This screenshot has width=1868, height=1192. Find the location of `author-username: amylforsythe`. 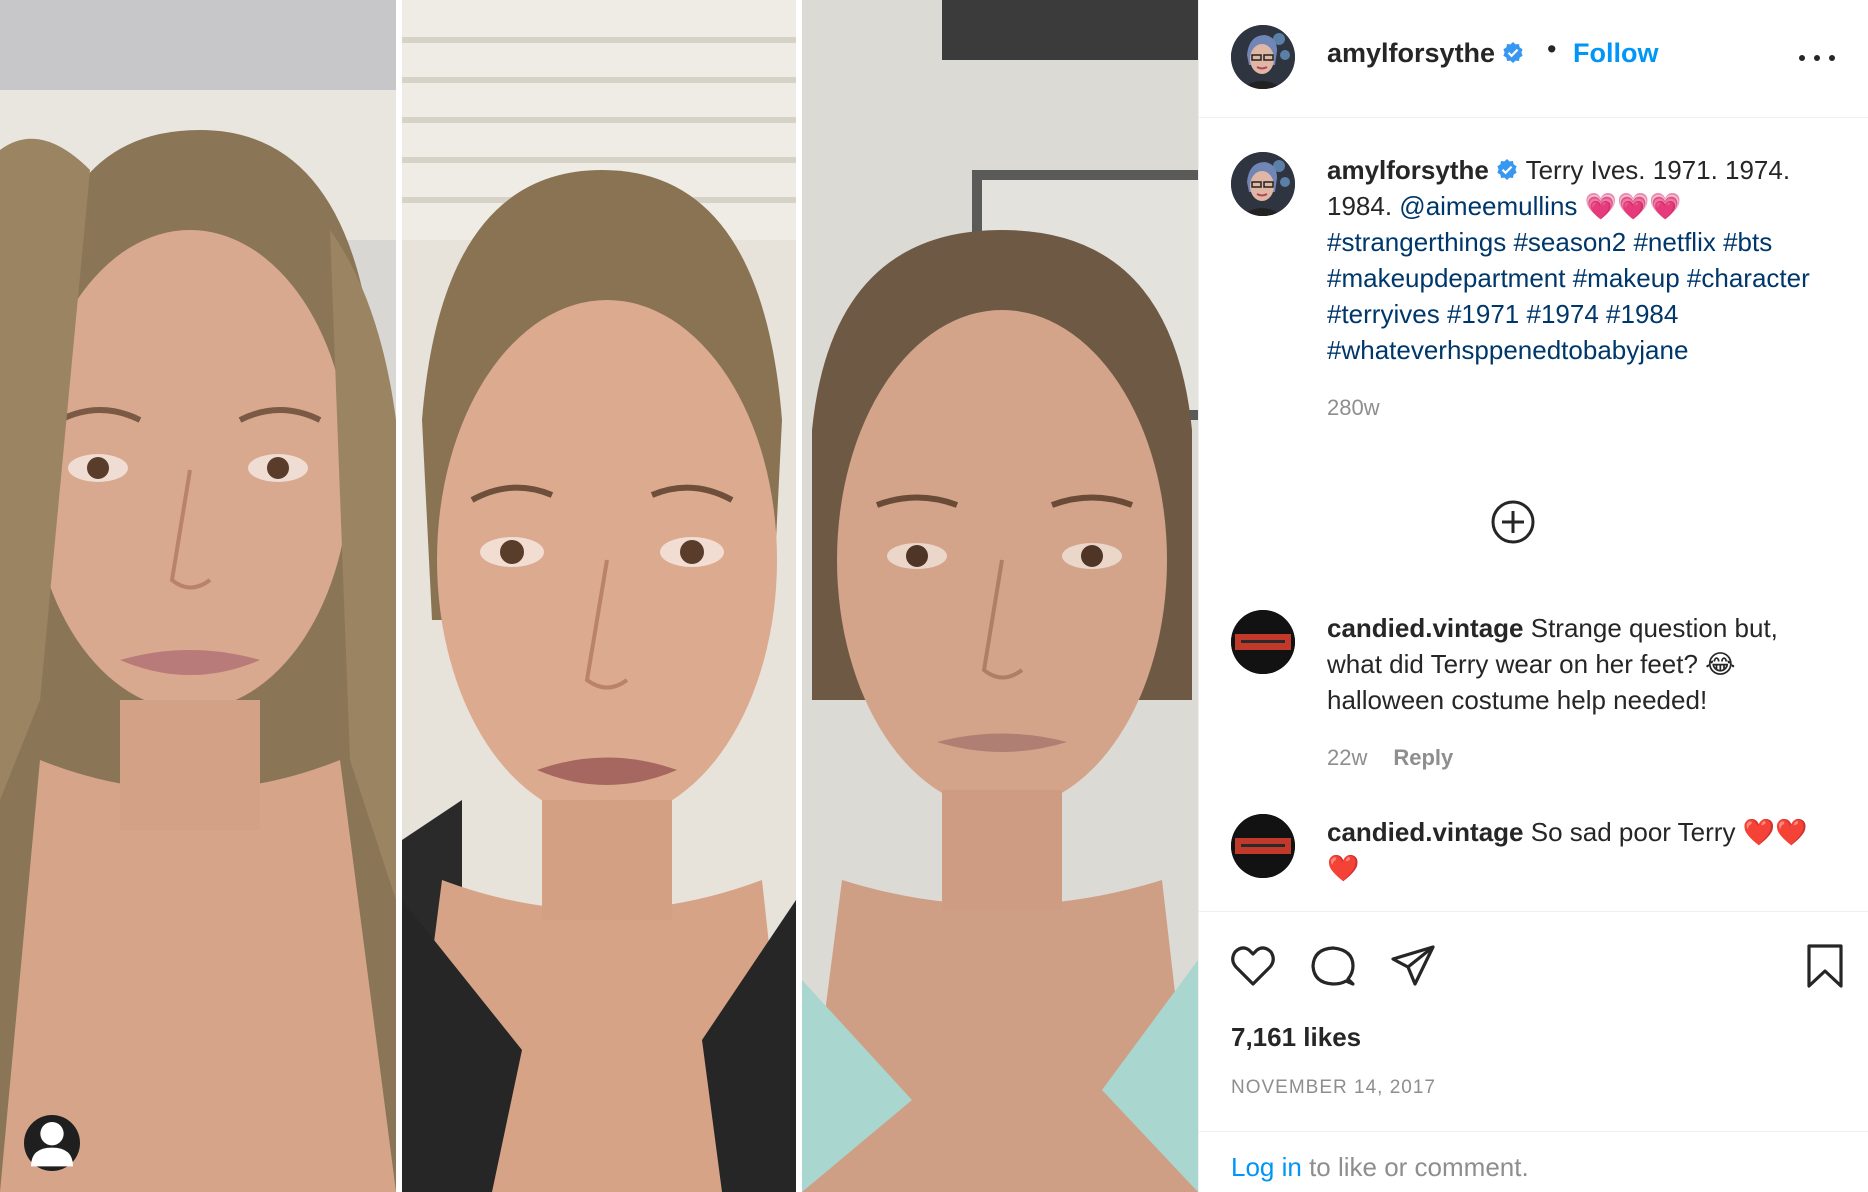

author-username: amylforsythe is located at coordinates (1426, 53).